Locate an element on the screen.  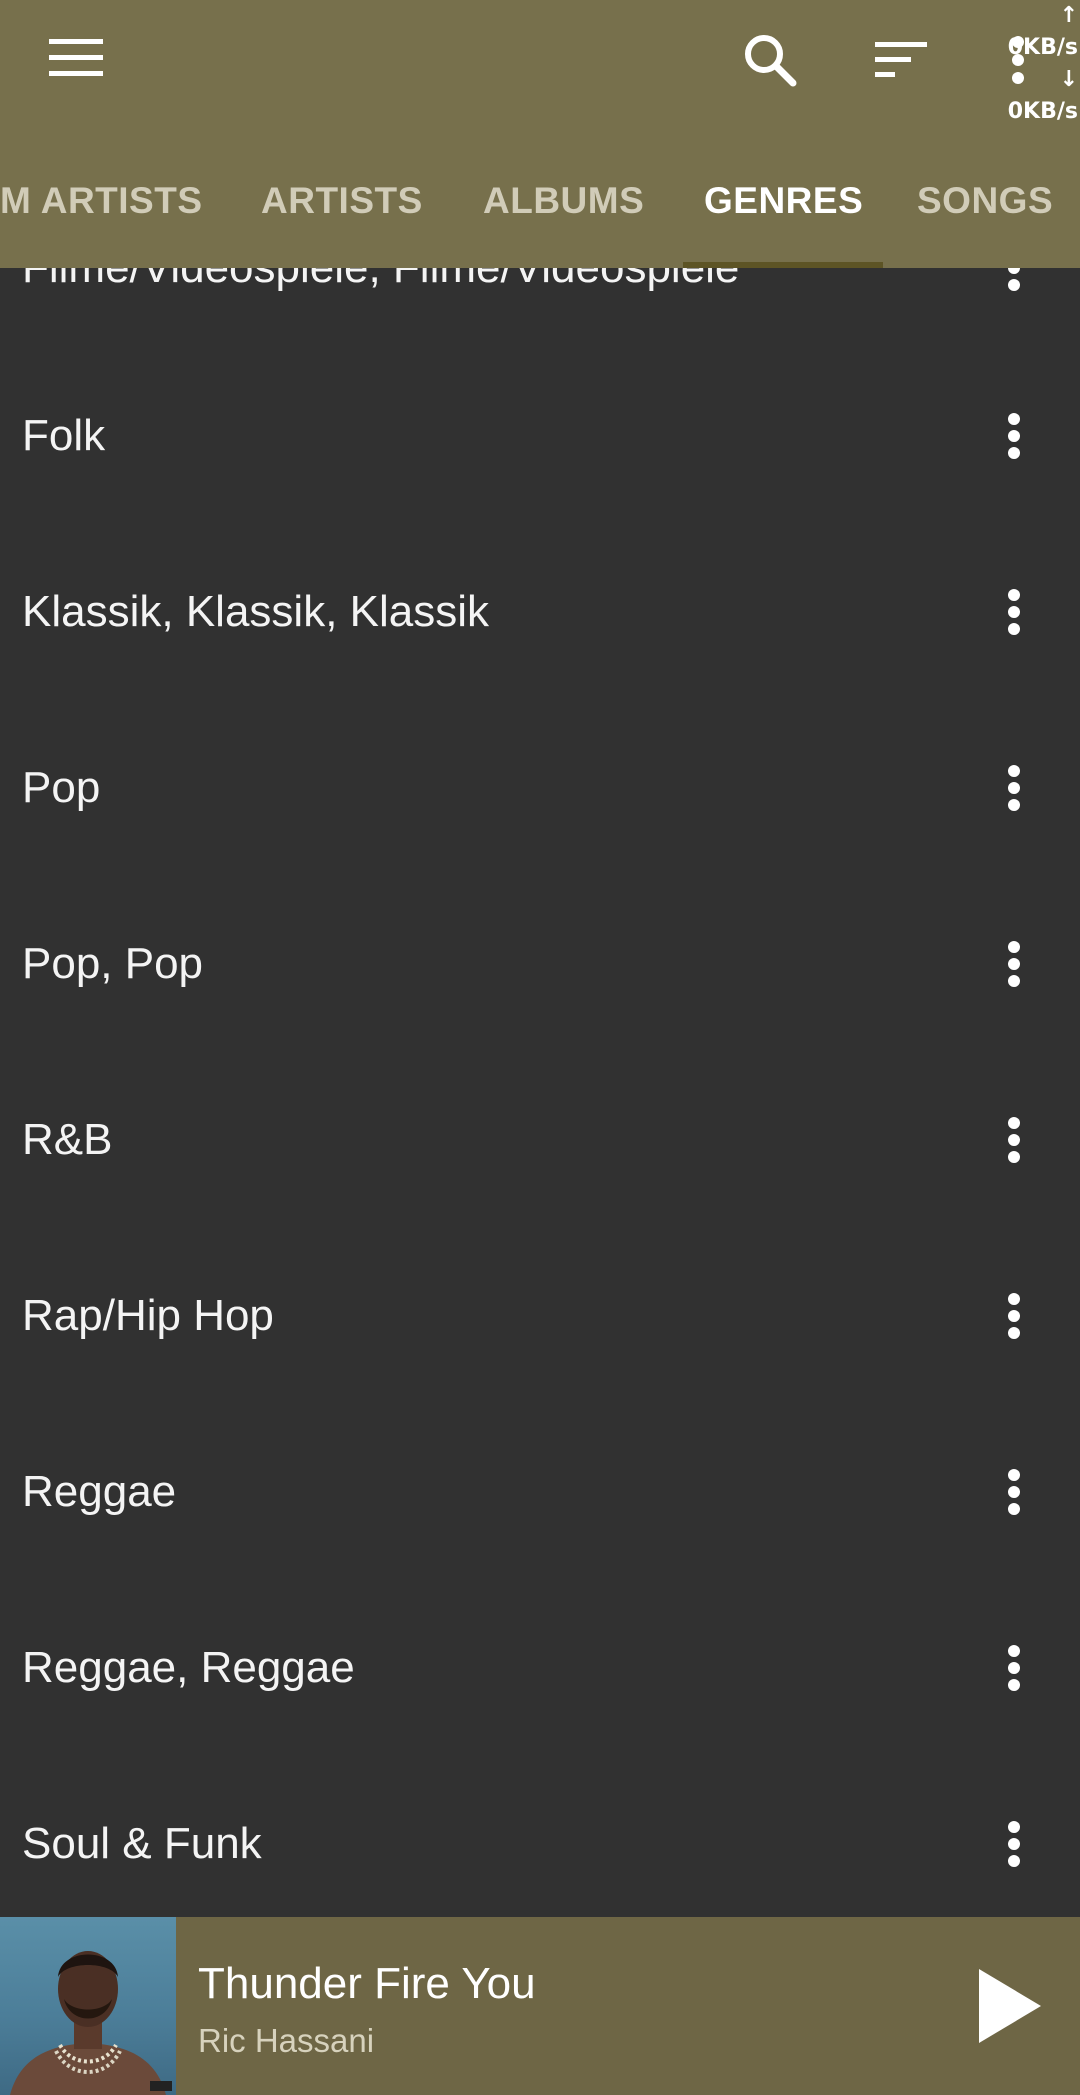
list-item: R&B is located at coordinates (540, 1140).